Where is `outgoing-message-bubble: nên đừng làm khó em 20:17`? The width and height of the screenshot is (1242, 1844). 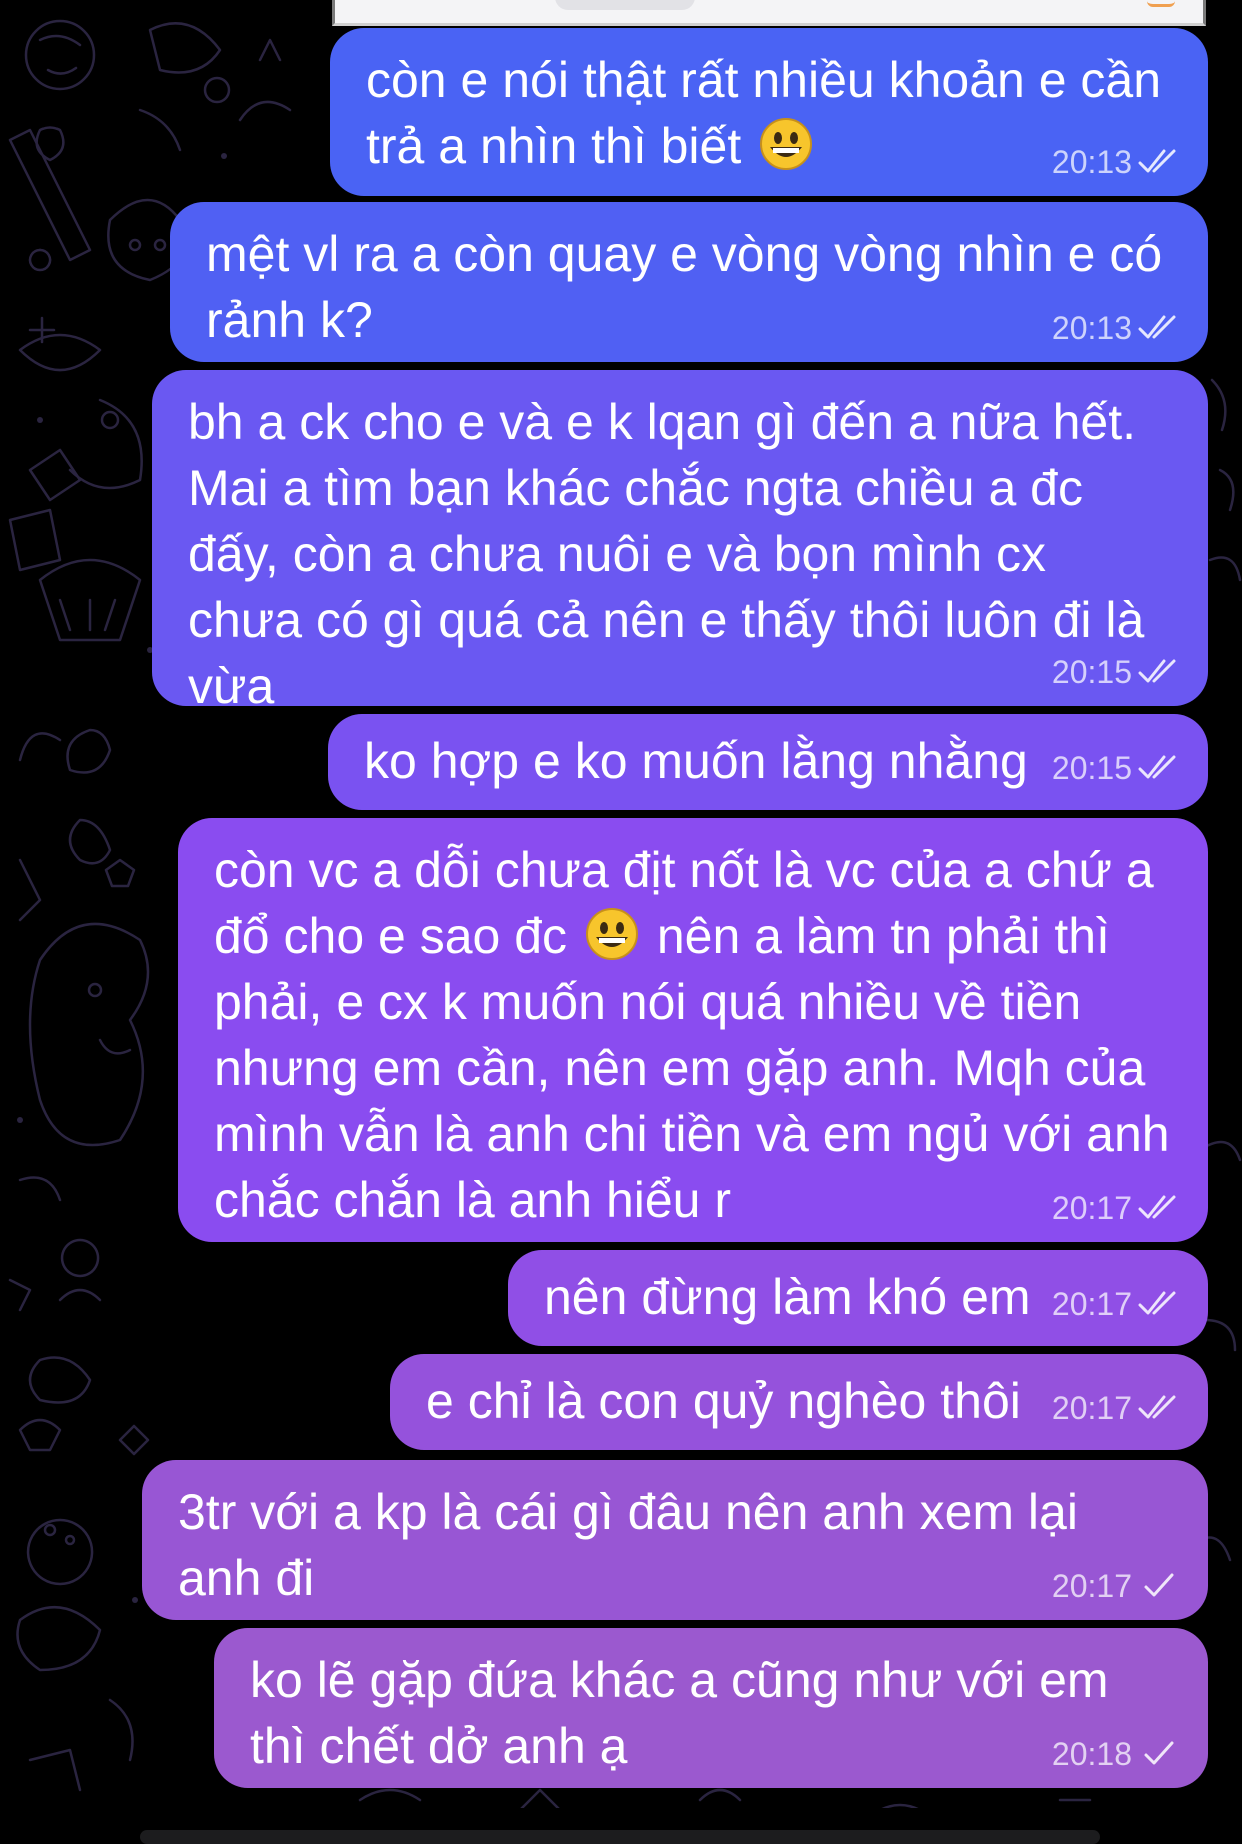 outgoing-message-bubble: nên đừng làm khó em 20:17 is located at coordinates (858, 1298).